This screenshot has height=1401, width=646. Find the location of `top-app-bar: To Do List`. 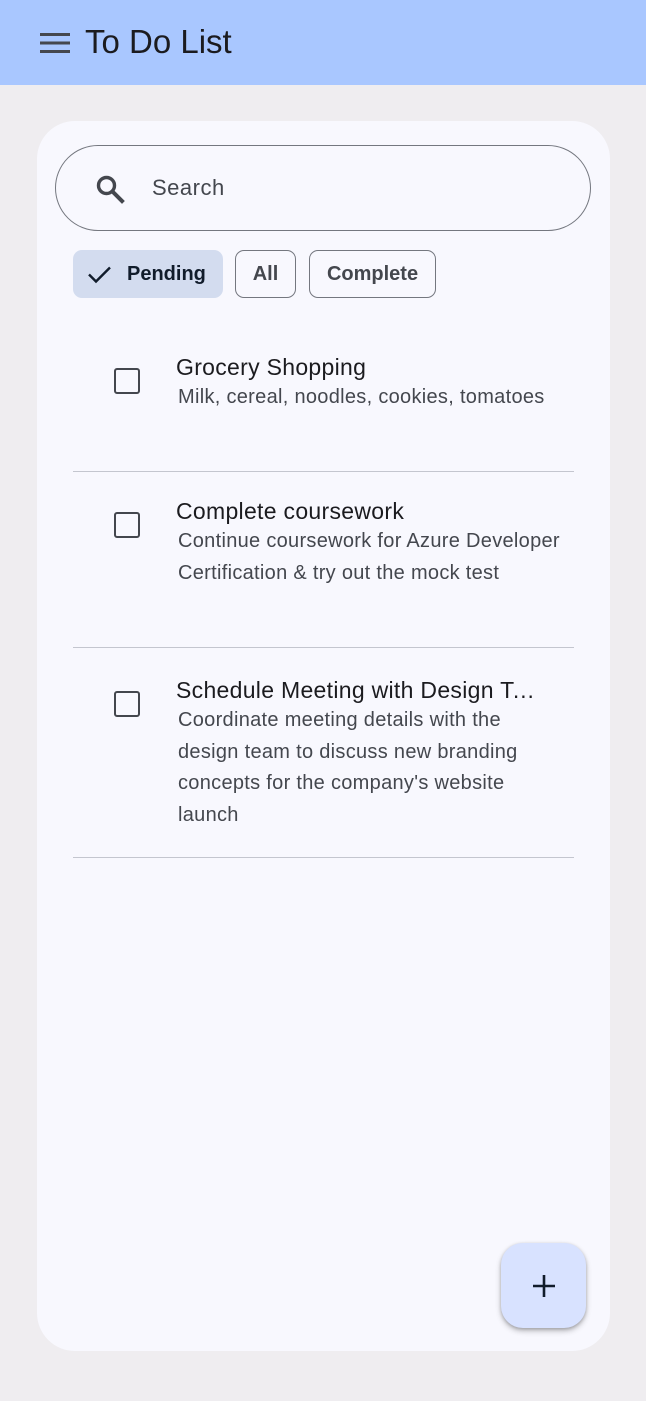

top-app-bar: To Do List is located at coordinates (323, 42).